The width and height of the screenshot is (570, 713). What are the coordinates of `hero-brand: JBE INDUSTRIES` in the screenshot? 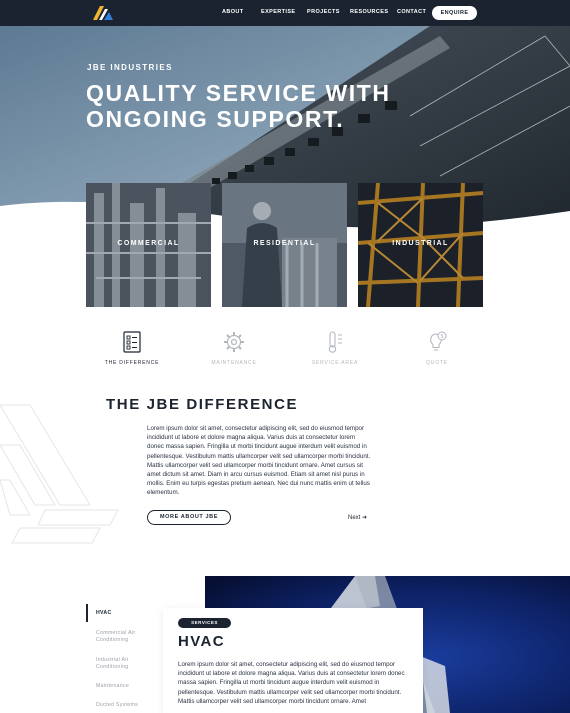 It's located at (130, 67).